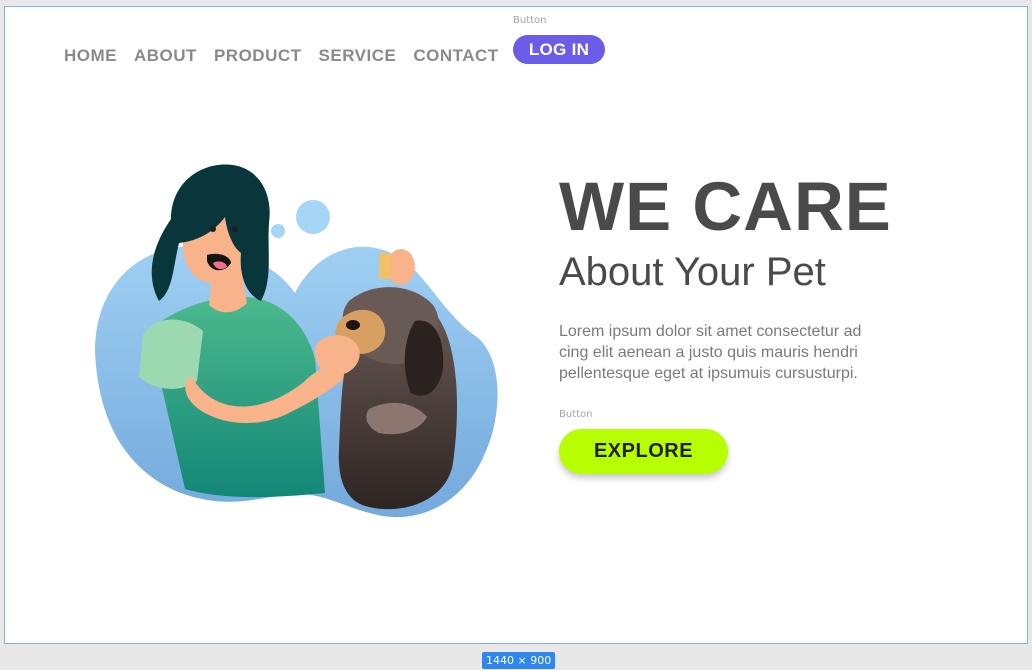 The height and width of the screenshot is (670, 1032). I want to click on explore-button: EXPLORE, so click(643, 451).